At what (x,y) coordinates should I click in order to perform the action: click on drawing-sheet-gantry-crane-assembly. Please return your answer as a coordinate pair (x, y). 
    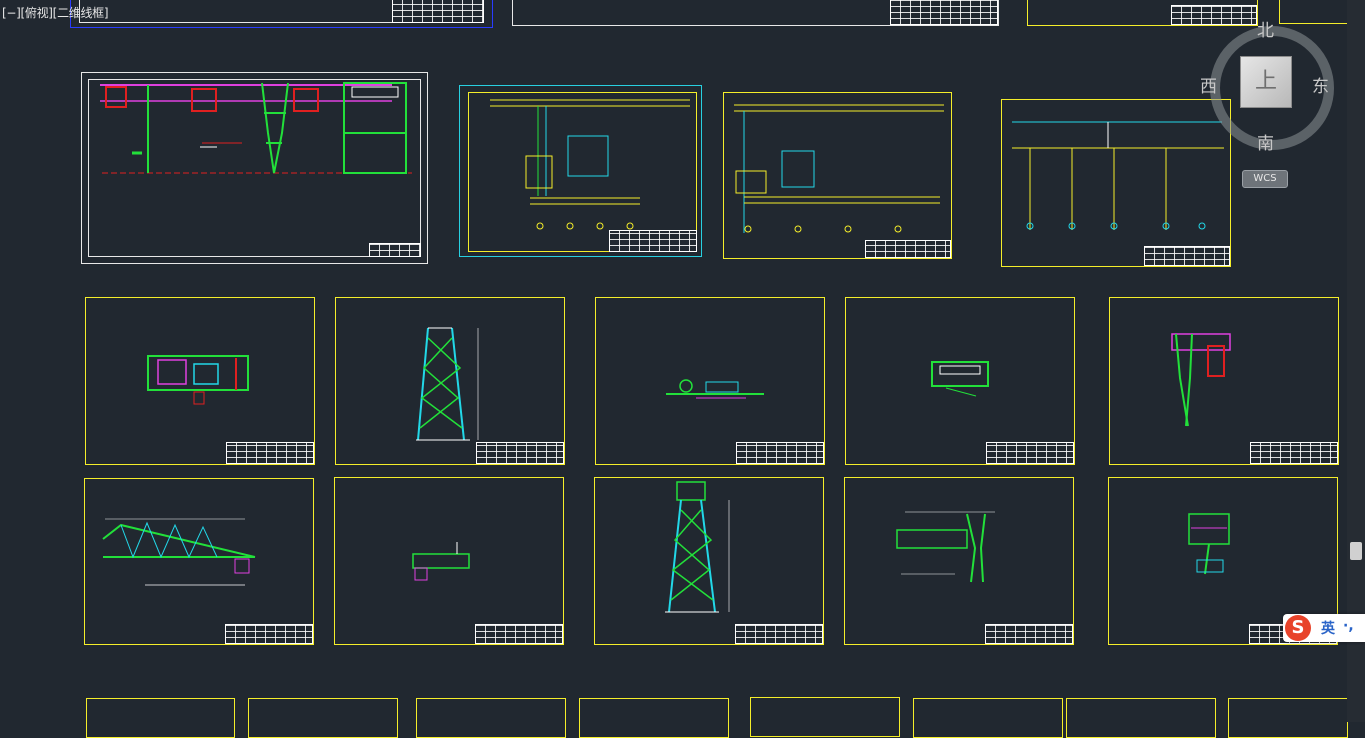
    Looking at the image, I should click on (254, 168).